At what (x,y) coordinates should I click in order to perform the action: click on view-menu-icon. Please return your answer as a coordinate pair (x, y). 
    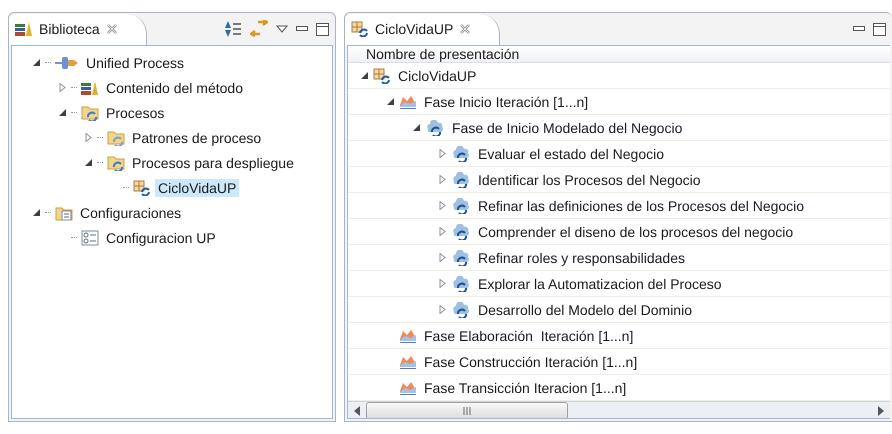
    Looking at the image, I should click on (282, 29).